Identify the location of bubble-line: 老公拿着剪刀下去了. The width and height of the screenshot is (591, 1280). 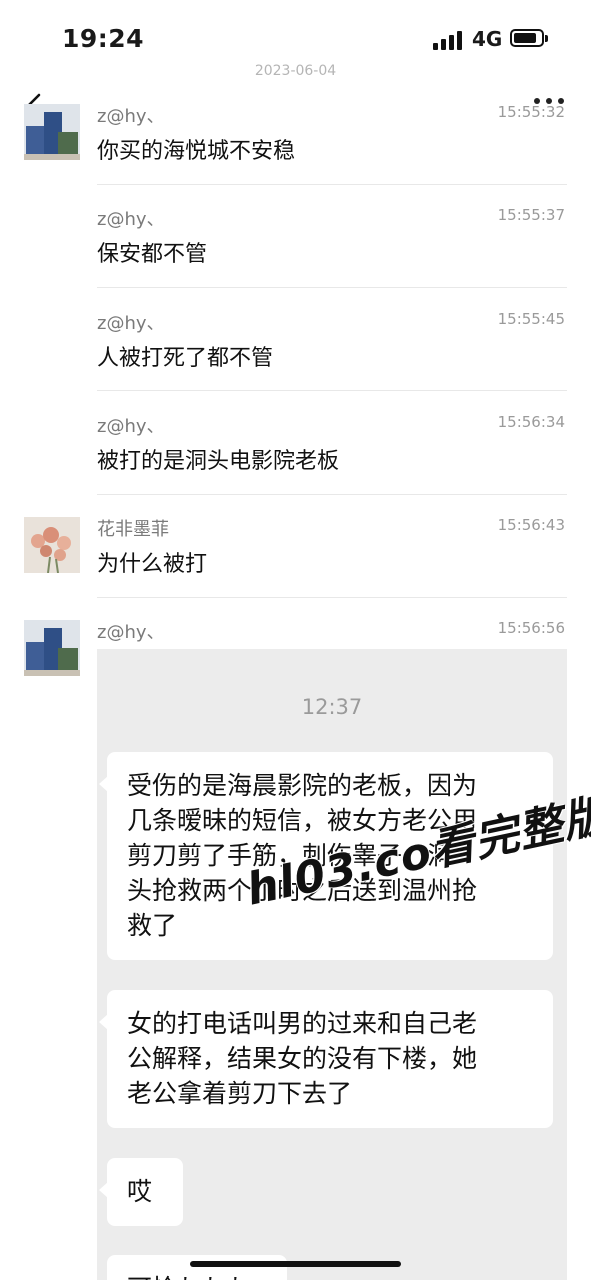
(240, 1093).